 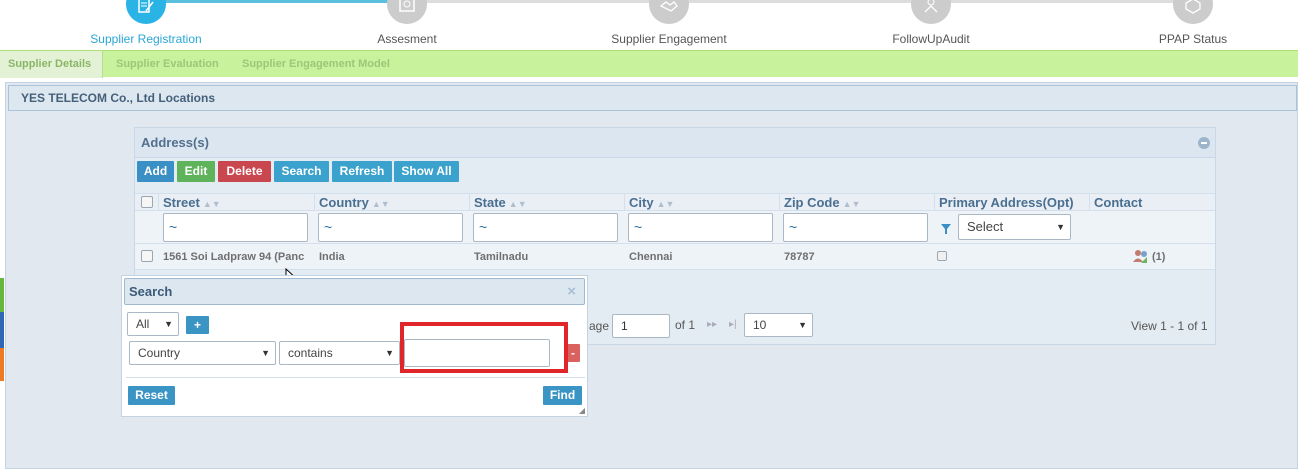 I want to click on row-checkbox, so click(x=147, y=256).